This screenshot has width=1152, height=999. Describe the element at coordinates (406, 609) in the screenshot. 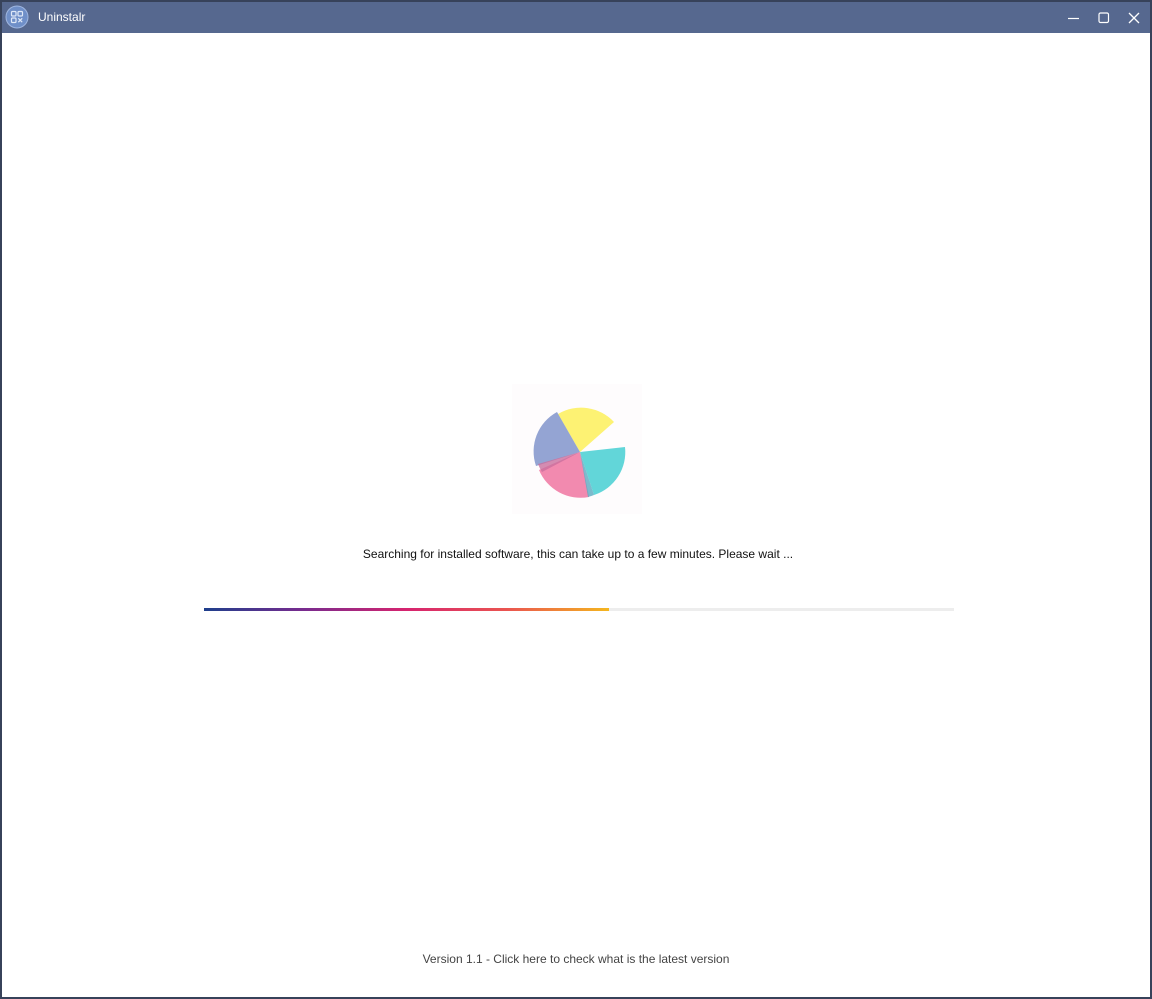

I see `progress-fill` at that location.